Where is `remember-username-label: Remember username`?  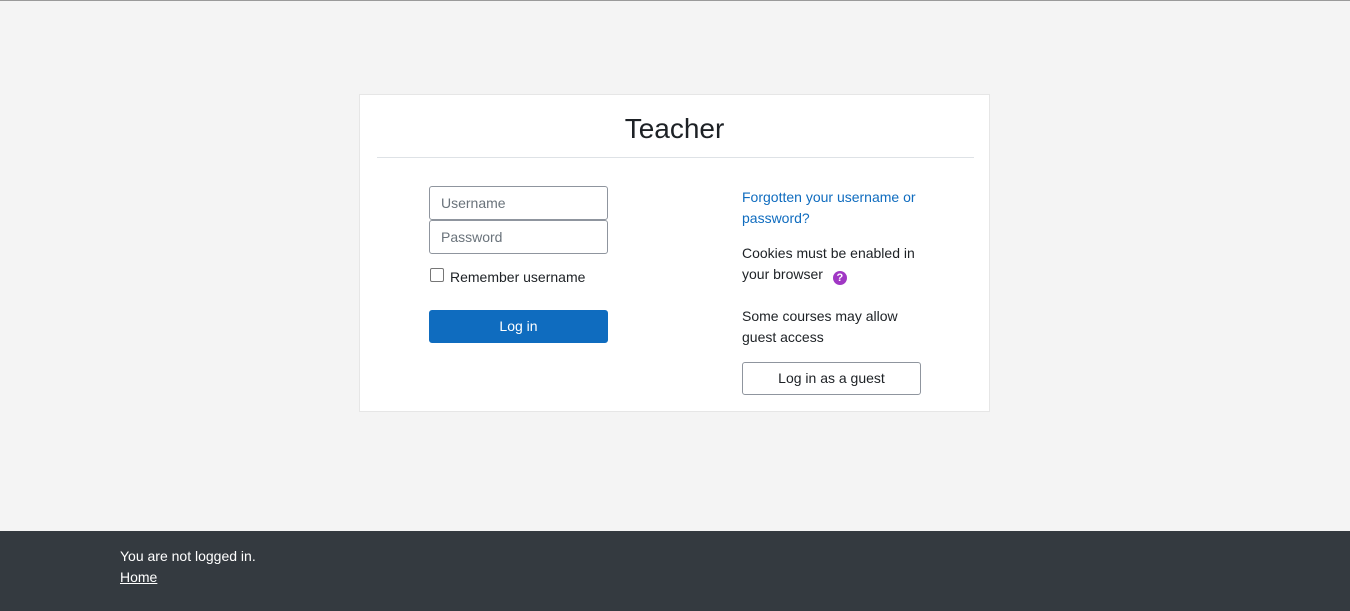
remember-username-label: Remember username is located at coordinates (517, 277).